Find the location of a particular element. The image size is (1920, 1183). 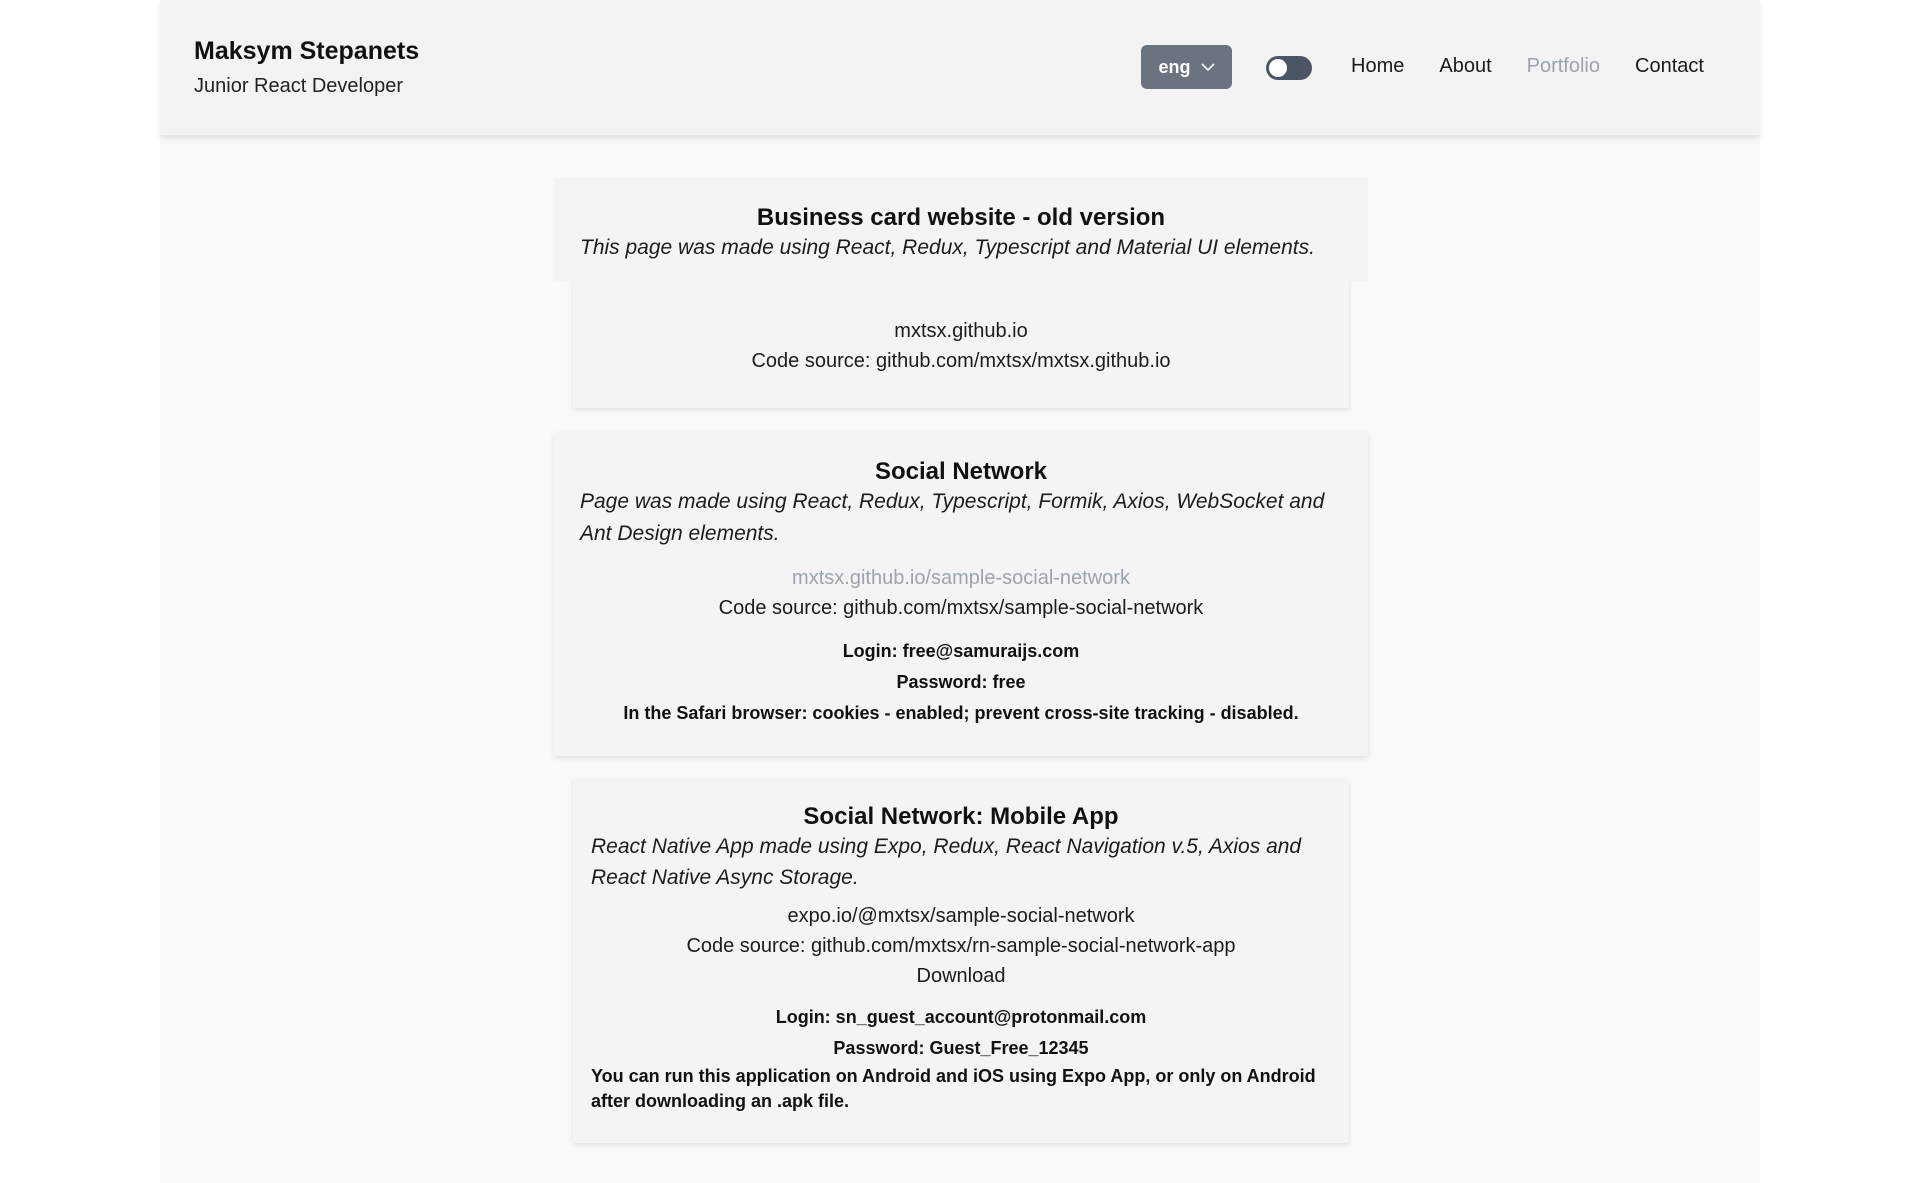

language-select-button: eng is located at coordinates (1186, 67).